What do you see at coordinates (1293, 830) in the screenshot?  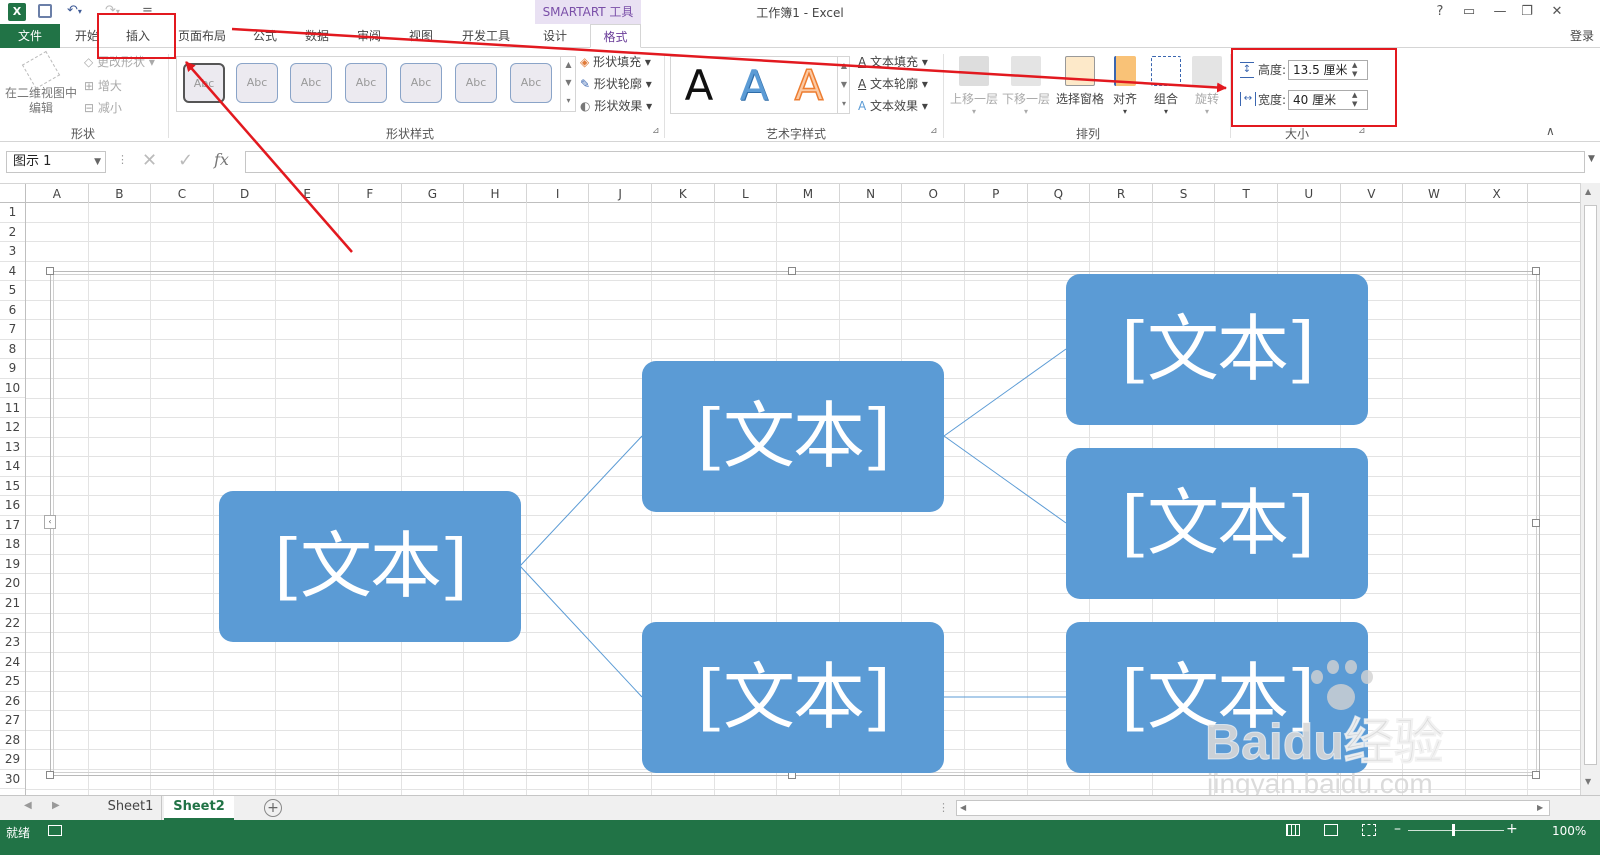 I see `normal-view-icon` at bounding box center [1293, 830].